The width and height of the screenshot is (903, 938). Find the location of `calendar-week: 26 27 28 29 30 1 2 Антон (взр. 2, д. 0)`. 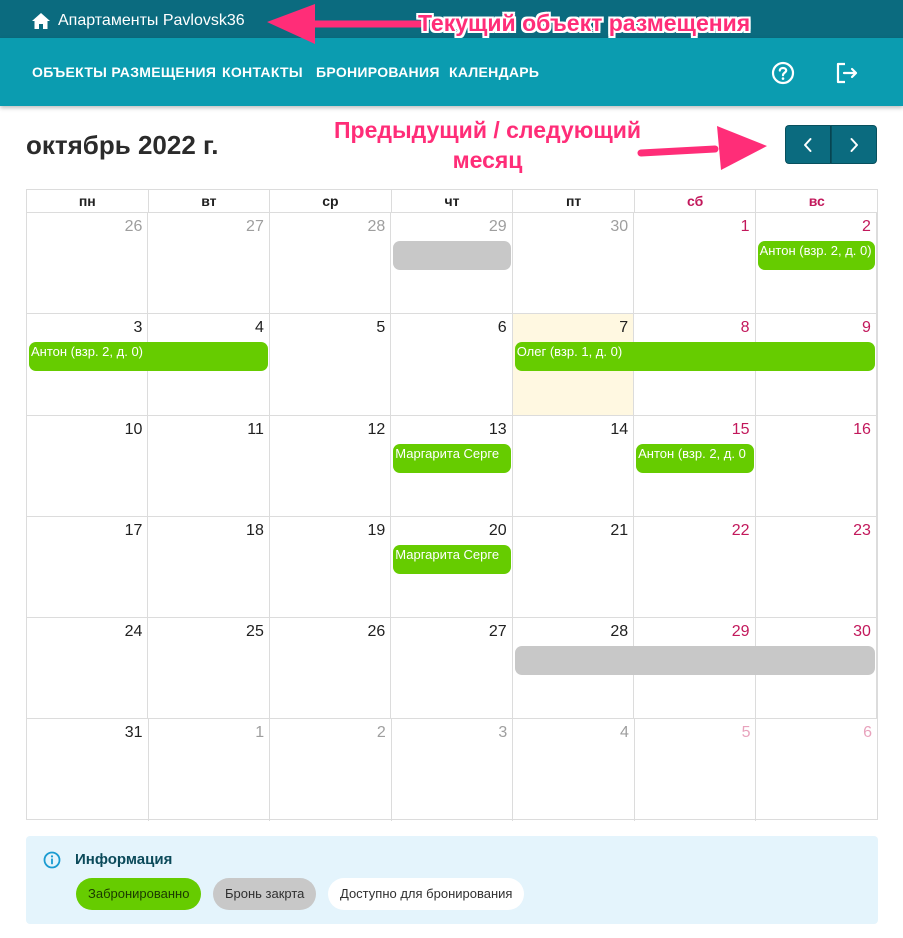

calendar-week: 26 27 28 29 30 1 2 Антон (взр. 2, д. 0) is located at coordinates (452, 264).